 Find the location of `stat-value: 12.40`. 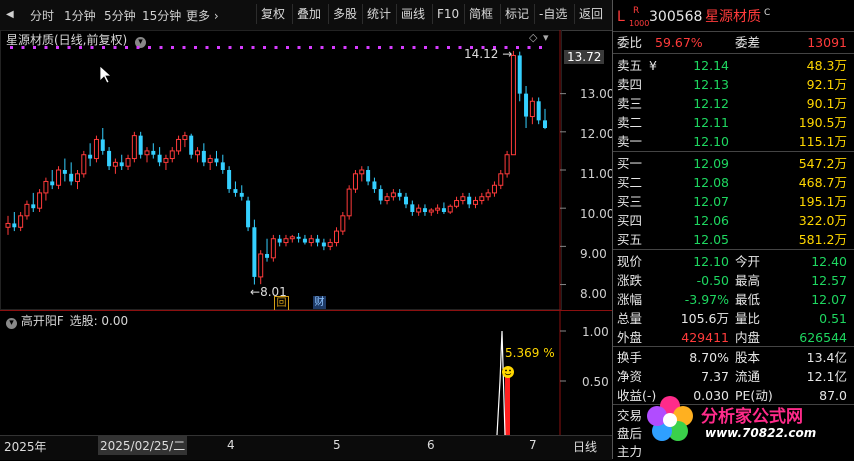

stat-value: 12.40 is located at coordinates (829, 261).